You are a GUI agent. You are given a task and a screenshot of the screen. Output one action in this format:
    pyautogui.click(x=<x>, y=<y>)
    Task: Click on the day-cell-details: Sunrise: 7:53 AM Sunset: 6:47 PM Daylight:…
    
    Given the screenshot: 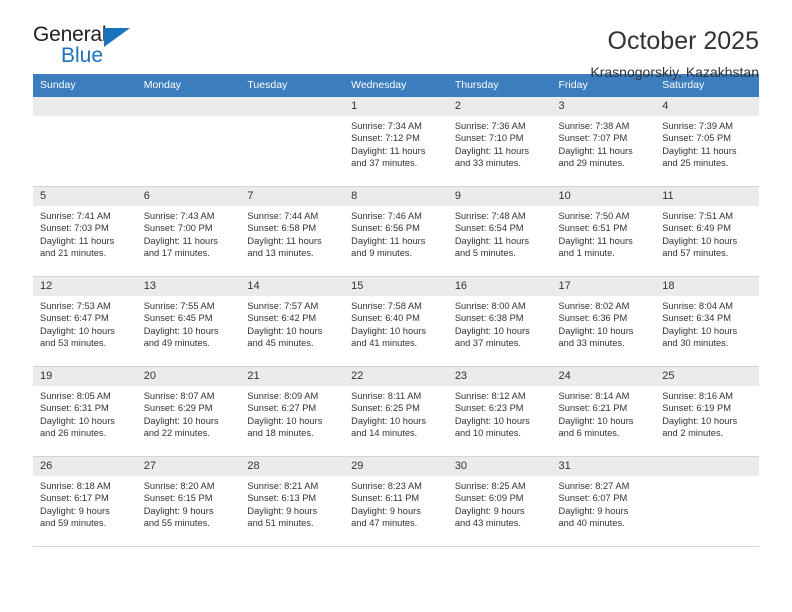 What is the action you would take?
    pyautogui.click(x=85, y=323)
    